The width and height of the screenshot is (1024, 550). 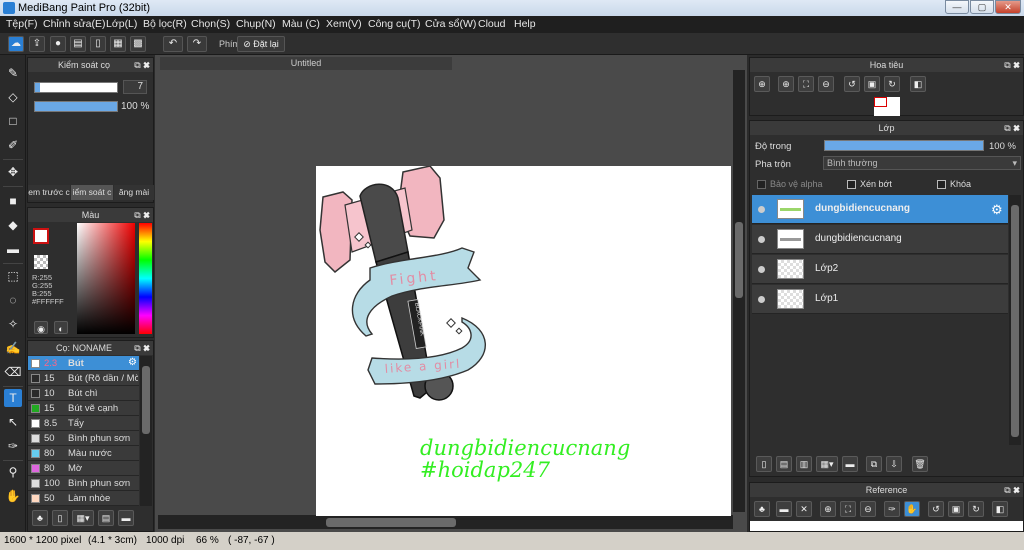 I want to click on layer-item: Lớp2, so click(x=880, y=269).